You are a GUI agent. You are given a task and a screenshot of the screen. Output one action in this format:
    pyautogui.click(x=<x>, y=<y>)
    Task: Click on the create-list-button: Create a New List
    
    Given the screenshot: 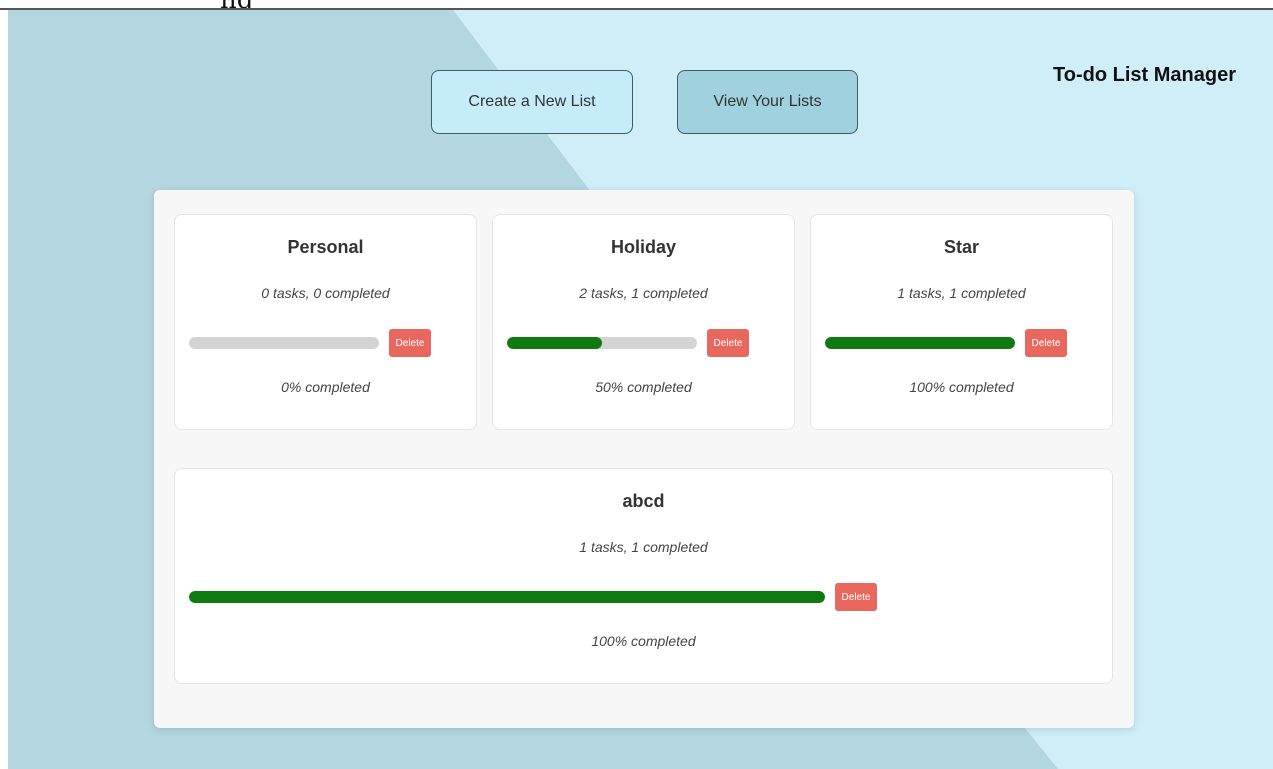 What is the action you would take?
    pyautogui.click(x=532, y=102)
    